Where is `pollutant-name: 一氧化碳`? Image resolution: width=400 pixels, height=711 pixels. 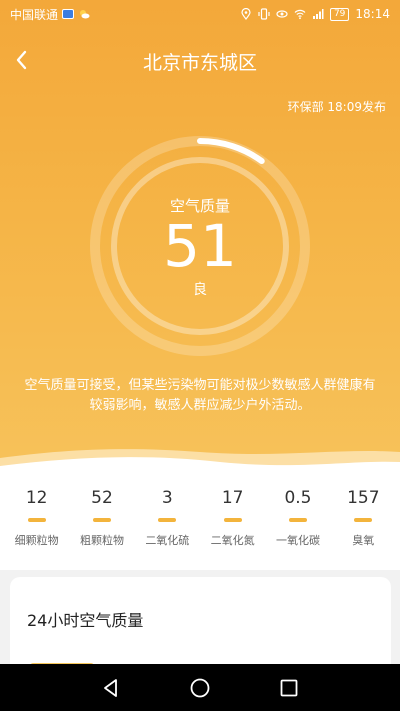
pollutant-name: 一氧化碳 is located at coordinates (297, 540).